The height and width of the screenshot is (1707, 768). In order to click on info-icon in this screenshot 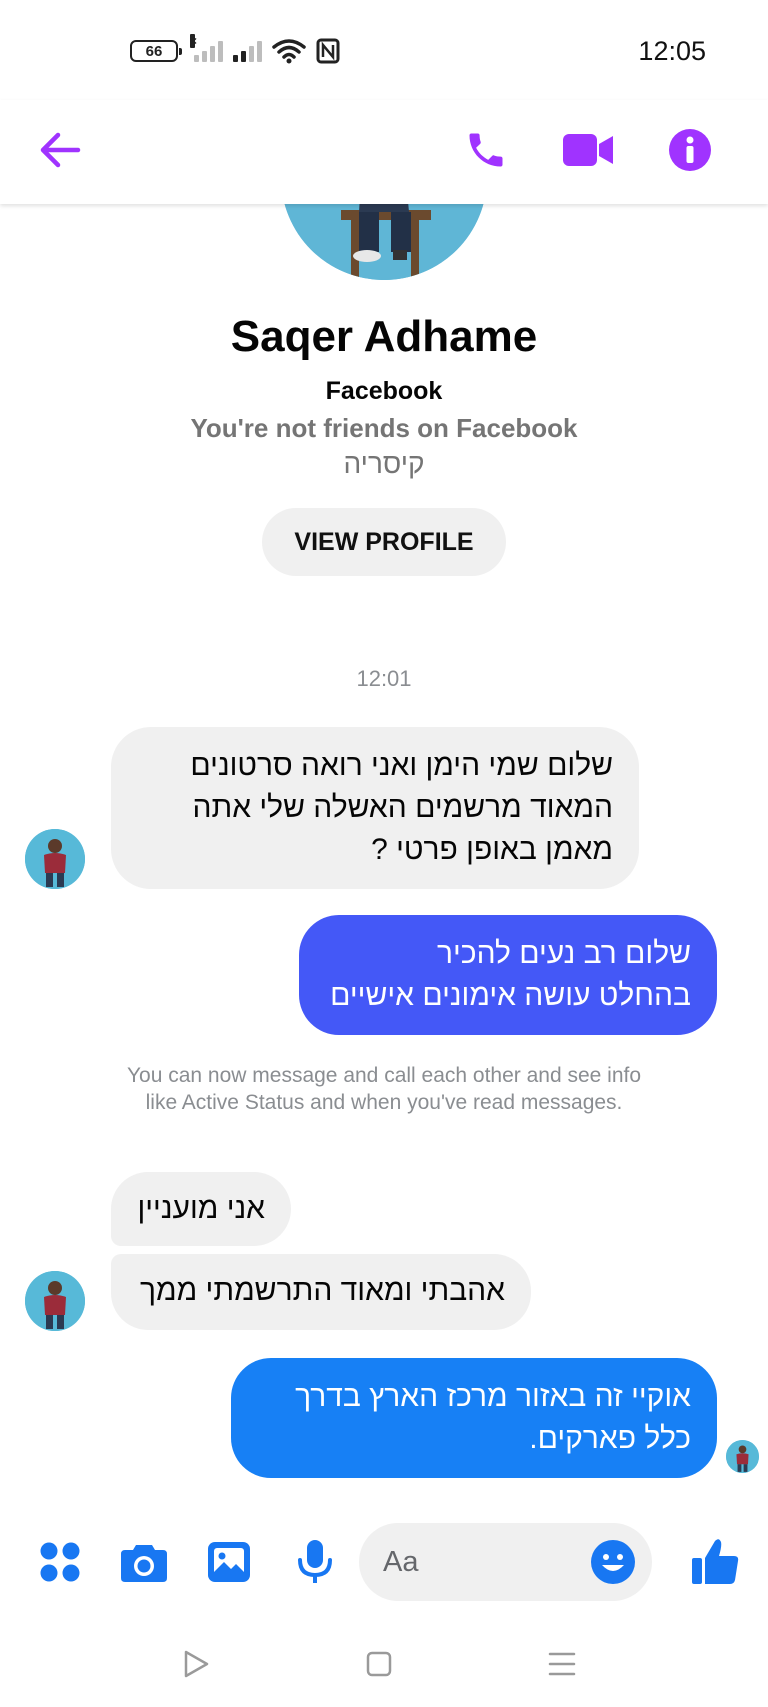, I will do `click(690, 150)`.